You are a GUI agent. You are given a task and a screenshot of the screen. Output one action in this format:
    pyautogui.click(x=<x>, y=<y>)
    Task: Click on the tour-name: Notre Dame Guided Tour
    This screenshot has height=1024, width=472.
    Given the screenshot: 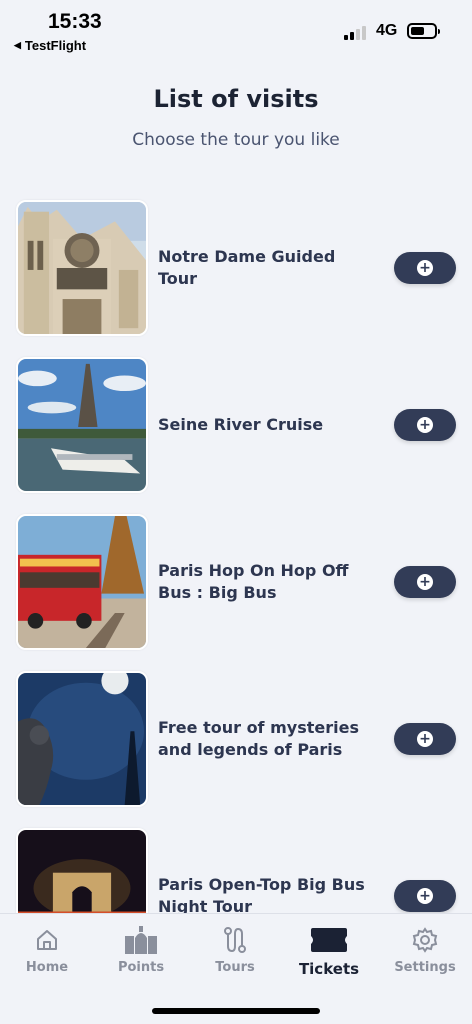 What is the action you would take?
    pyautogui.click(x=247, y=267)
    